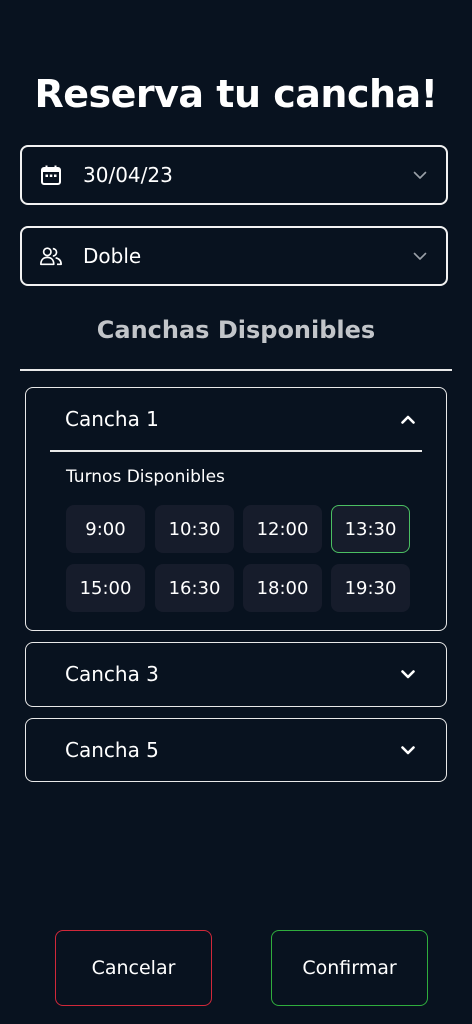 The height and width of the screenshot is (1024, 472). Describe the element at coordinates (234, 256) in the screenshot. I see `mode-select: Doble` at that location.